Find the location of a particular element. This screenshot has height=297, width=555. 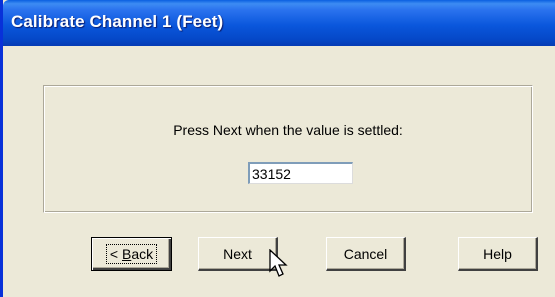

cancel-button-label: Cancel is located at coordinates (365, 253).